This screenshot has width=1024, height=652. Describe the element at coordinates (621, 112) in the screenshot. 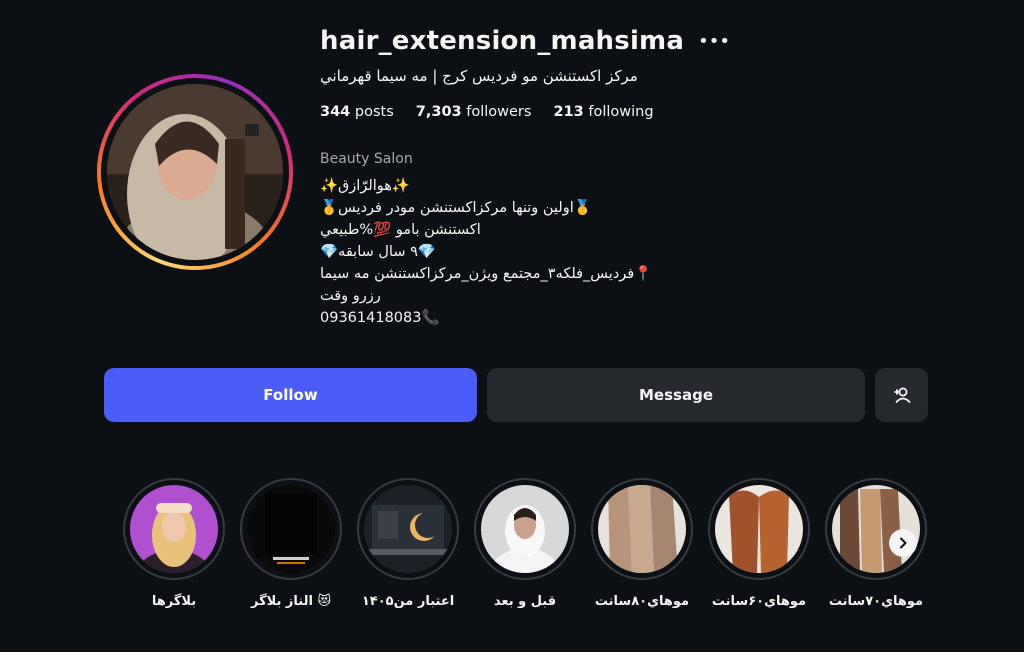

I see `following-label: following` at that location.